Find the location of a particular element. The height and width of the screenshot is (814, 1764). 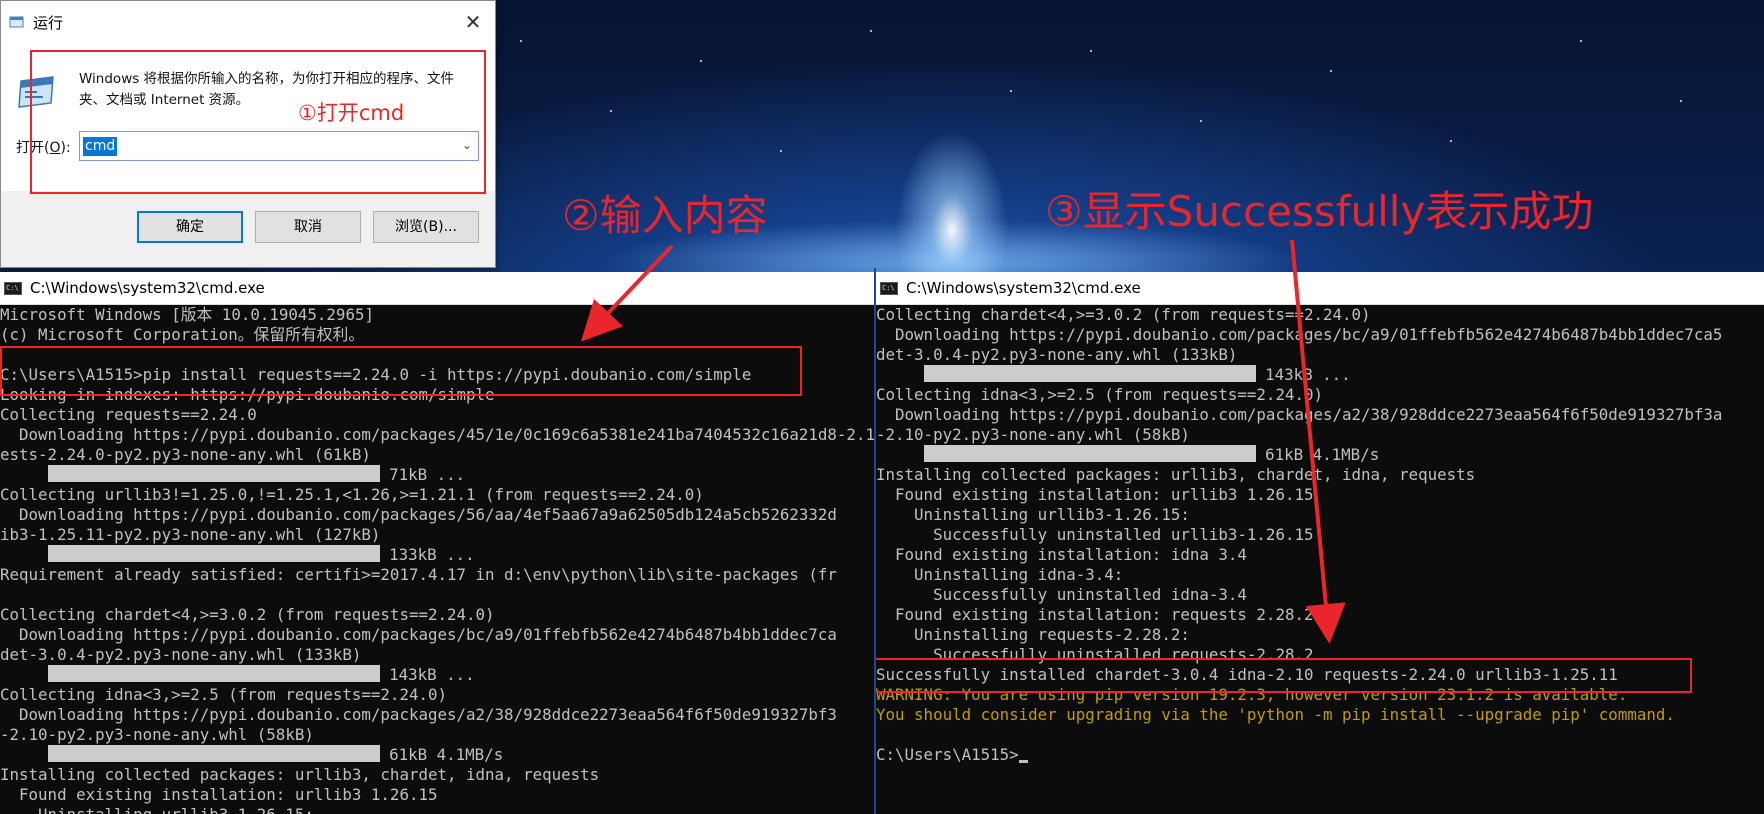

run-dialog-title: 运行 is located at coordinates (48, 23).